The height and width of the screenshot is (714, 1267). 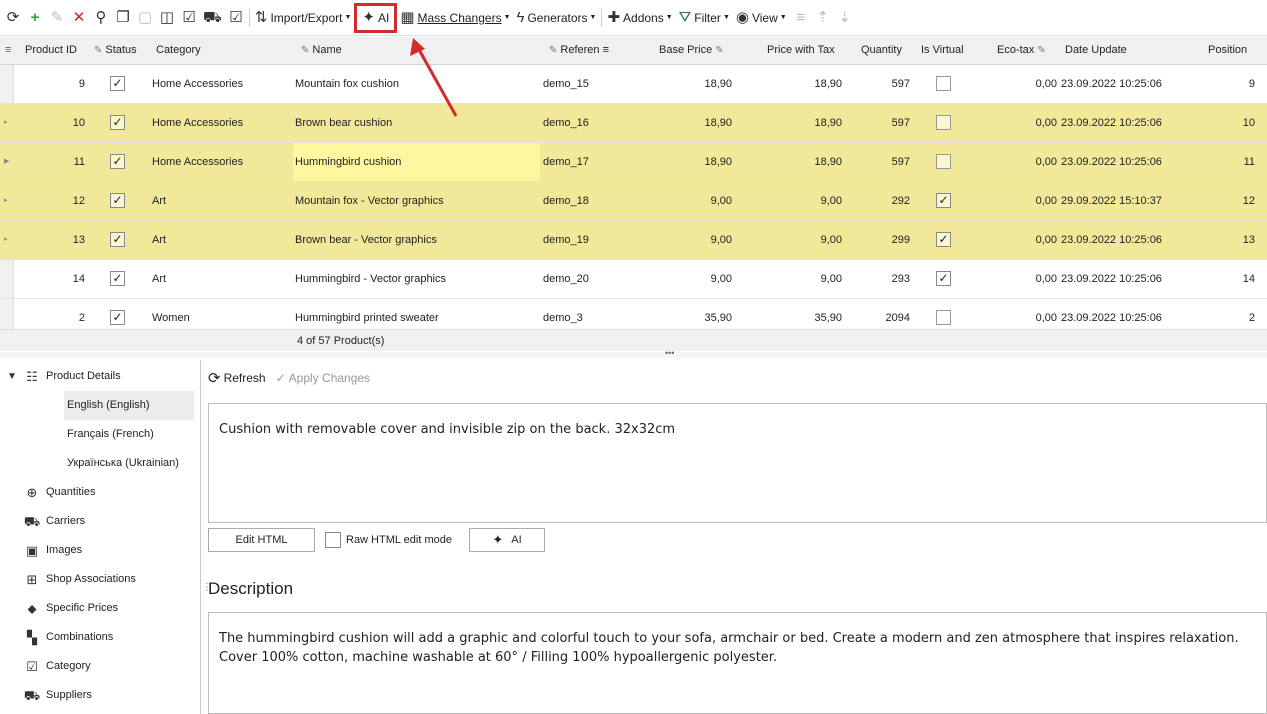 What do you see at coordinates (100, 579) in the screenshot?
I see `tree-shop-associations: ⊞ Shop Associations` at bounding box center [100, 579].